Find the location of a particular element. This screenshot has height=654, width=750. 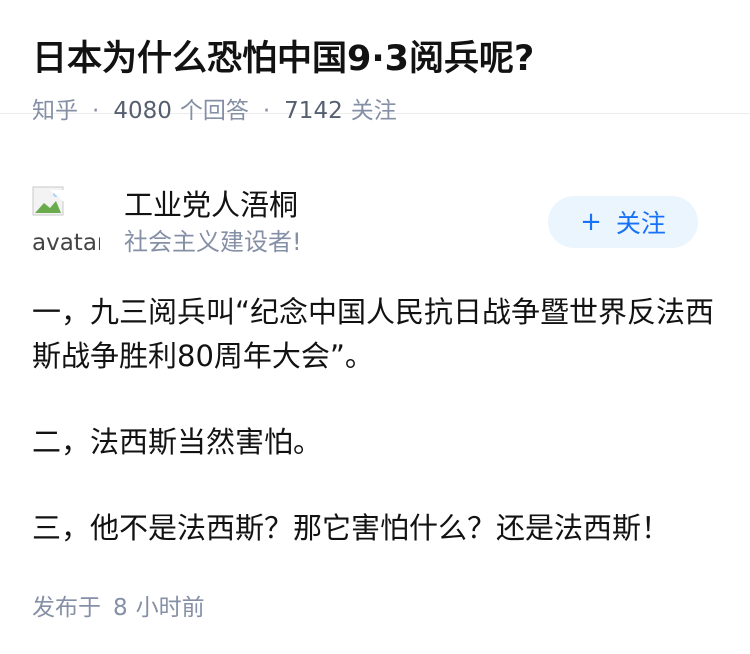

follow-count-label: 关注 is located at coordinates (373, 111).